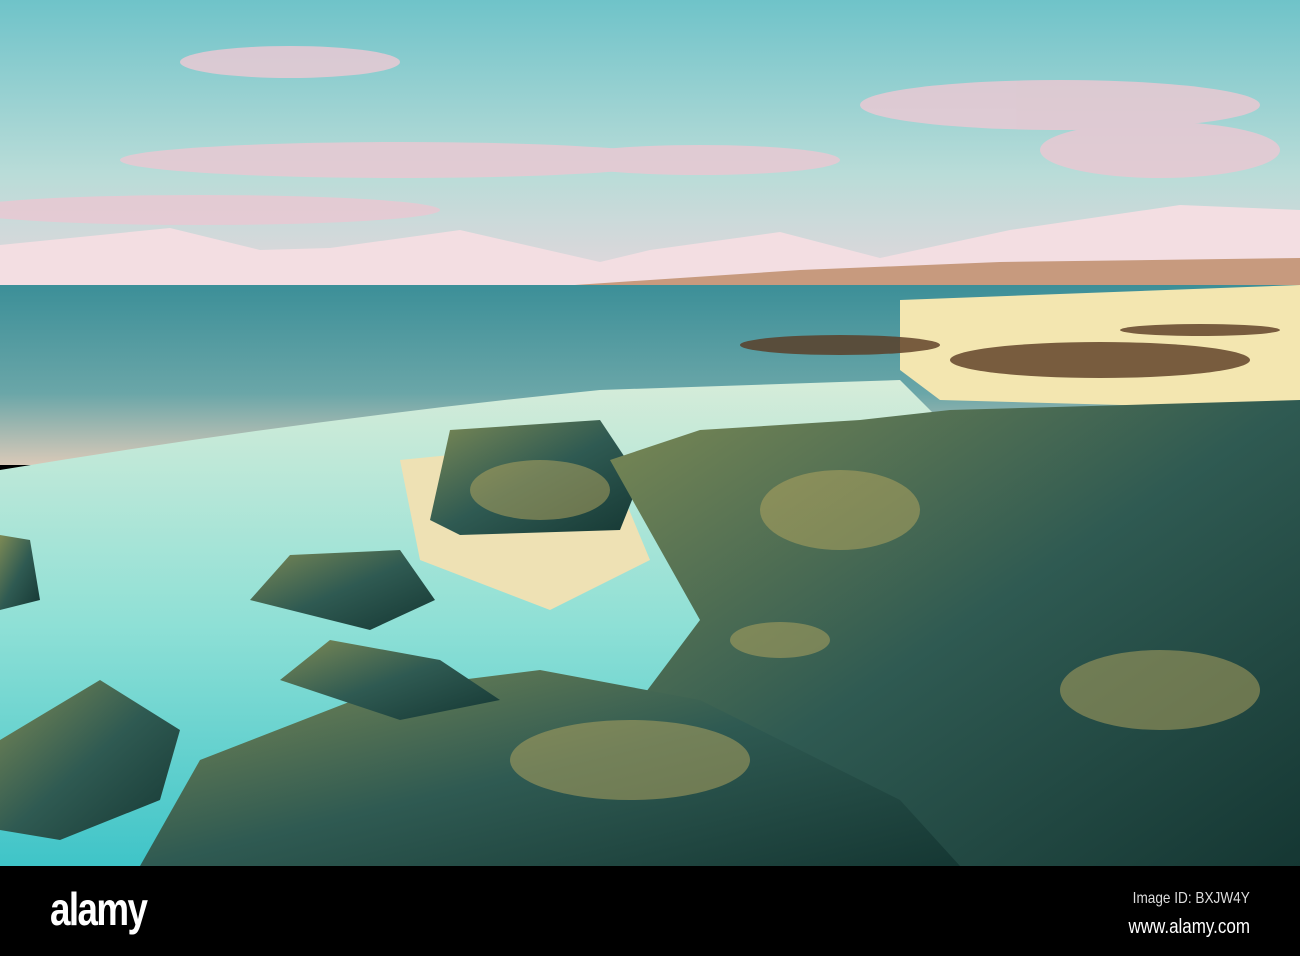 This screenshot has width=1300, height=956. What do you see at coordinates (99, 909) in the screenshot?
I see `alamy-logo: alamy` at bounding box center [99, 909].